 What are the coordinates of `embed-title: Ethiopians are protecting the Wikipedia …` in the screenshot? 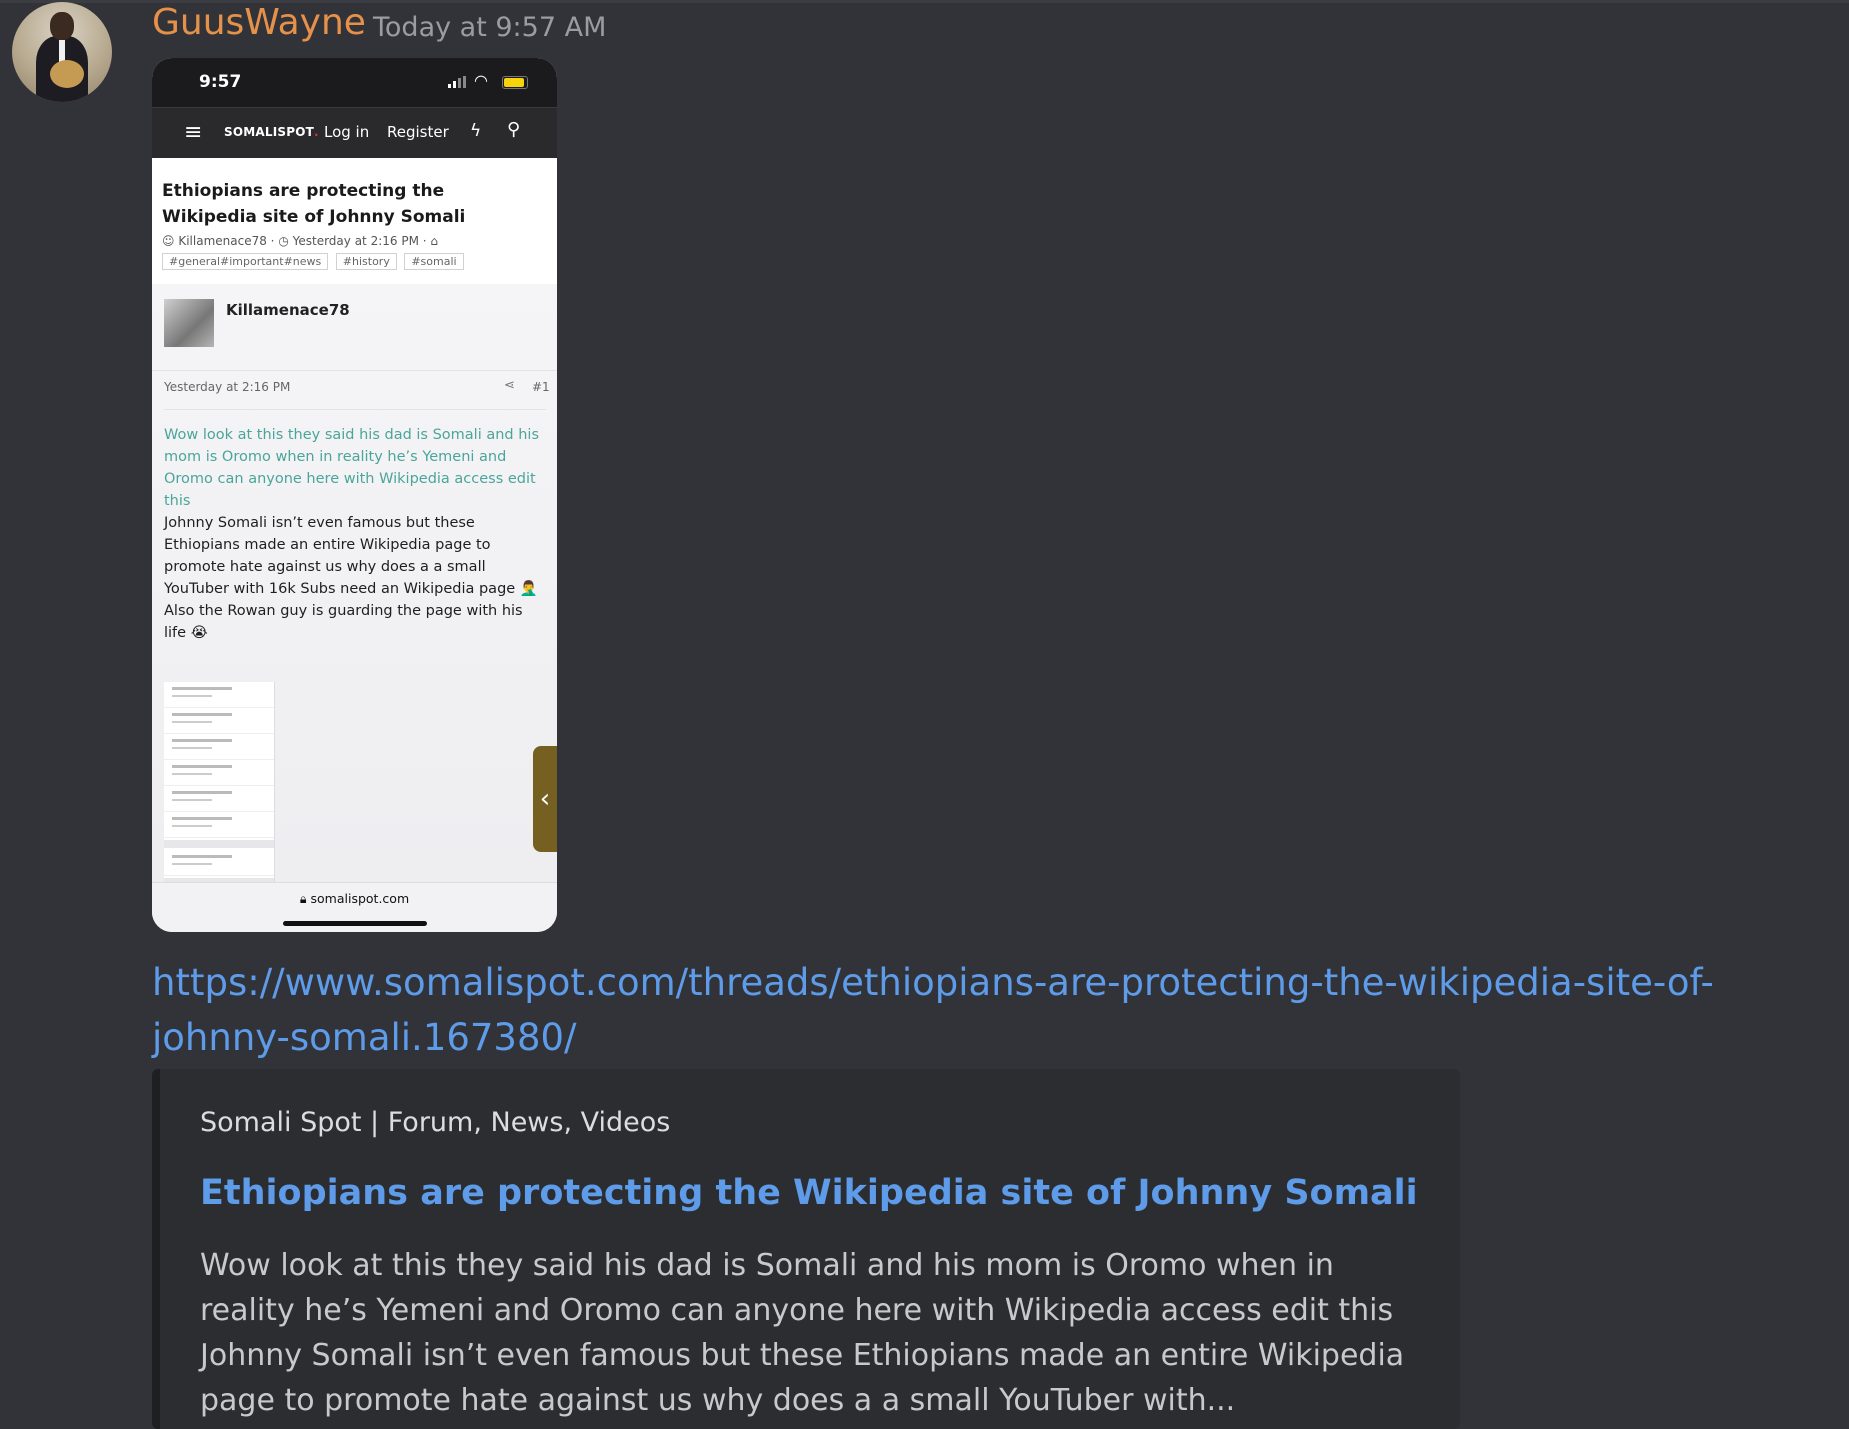 It's located at (809, 1193).